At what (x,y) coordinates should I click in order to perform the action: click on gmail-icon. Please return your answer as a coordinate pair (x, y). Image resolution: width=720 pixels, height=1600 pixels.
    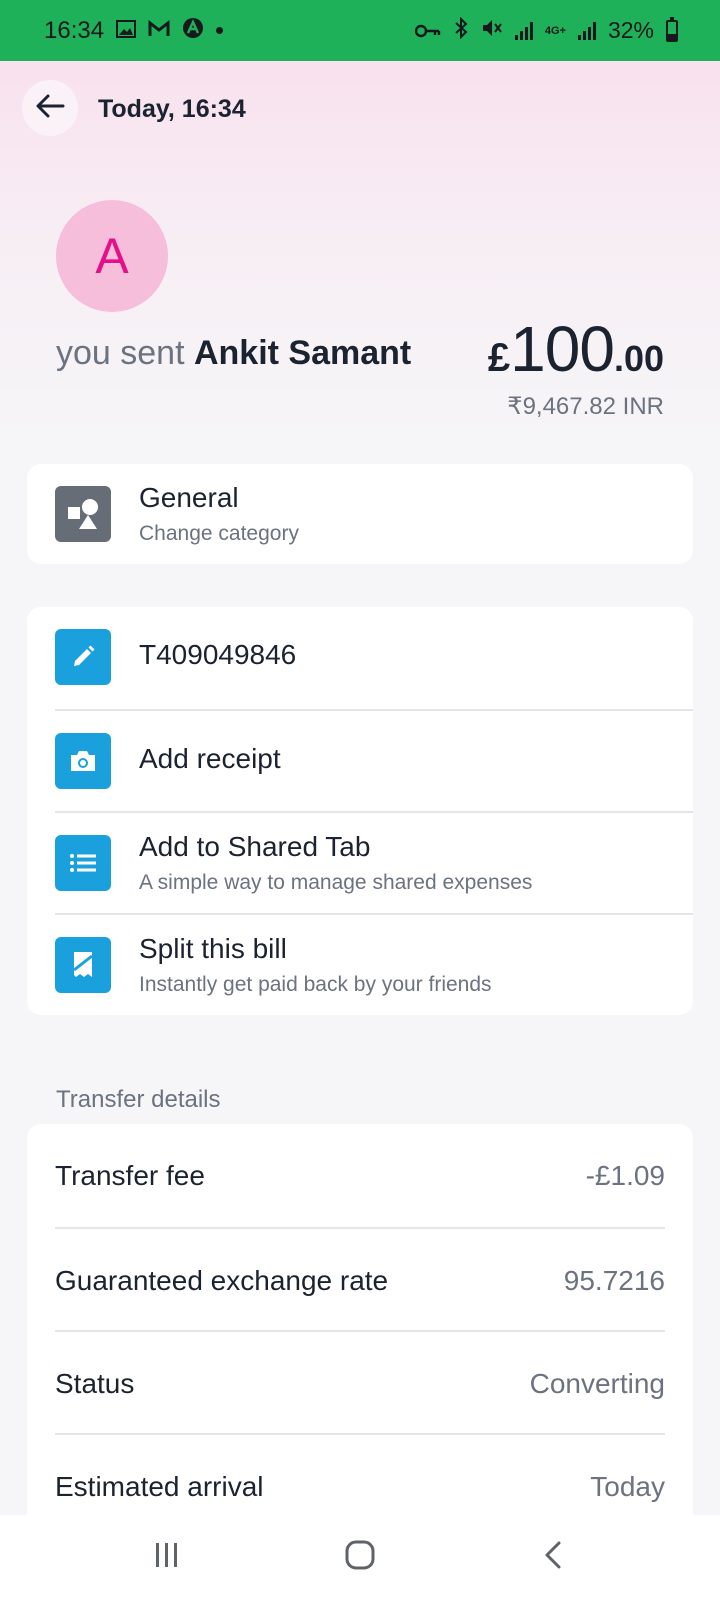
    Looking at the image, I should click on (159, 30).